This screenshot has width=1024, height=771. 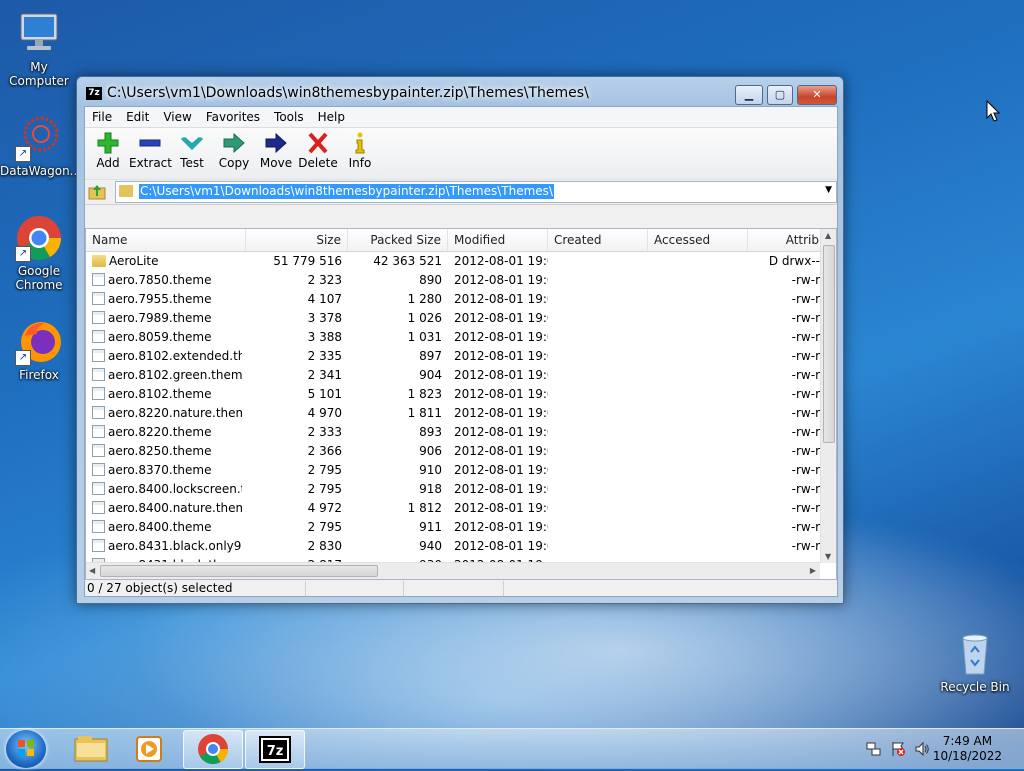 I want to click on recycle-bin-icon, so click(x=975, y=654).